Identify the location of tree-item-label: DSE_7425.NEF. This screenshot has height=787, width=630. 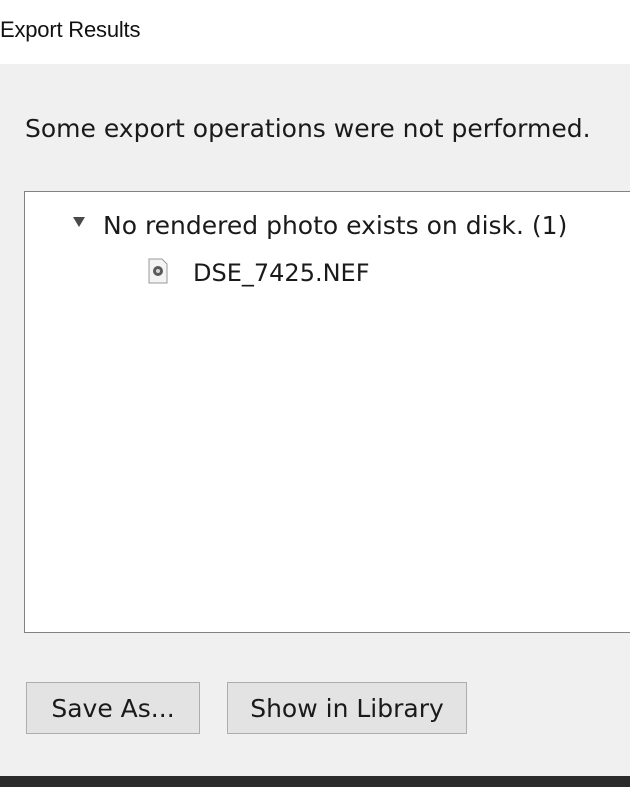
(281, 273).